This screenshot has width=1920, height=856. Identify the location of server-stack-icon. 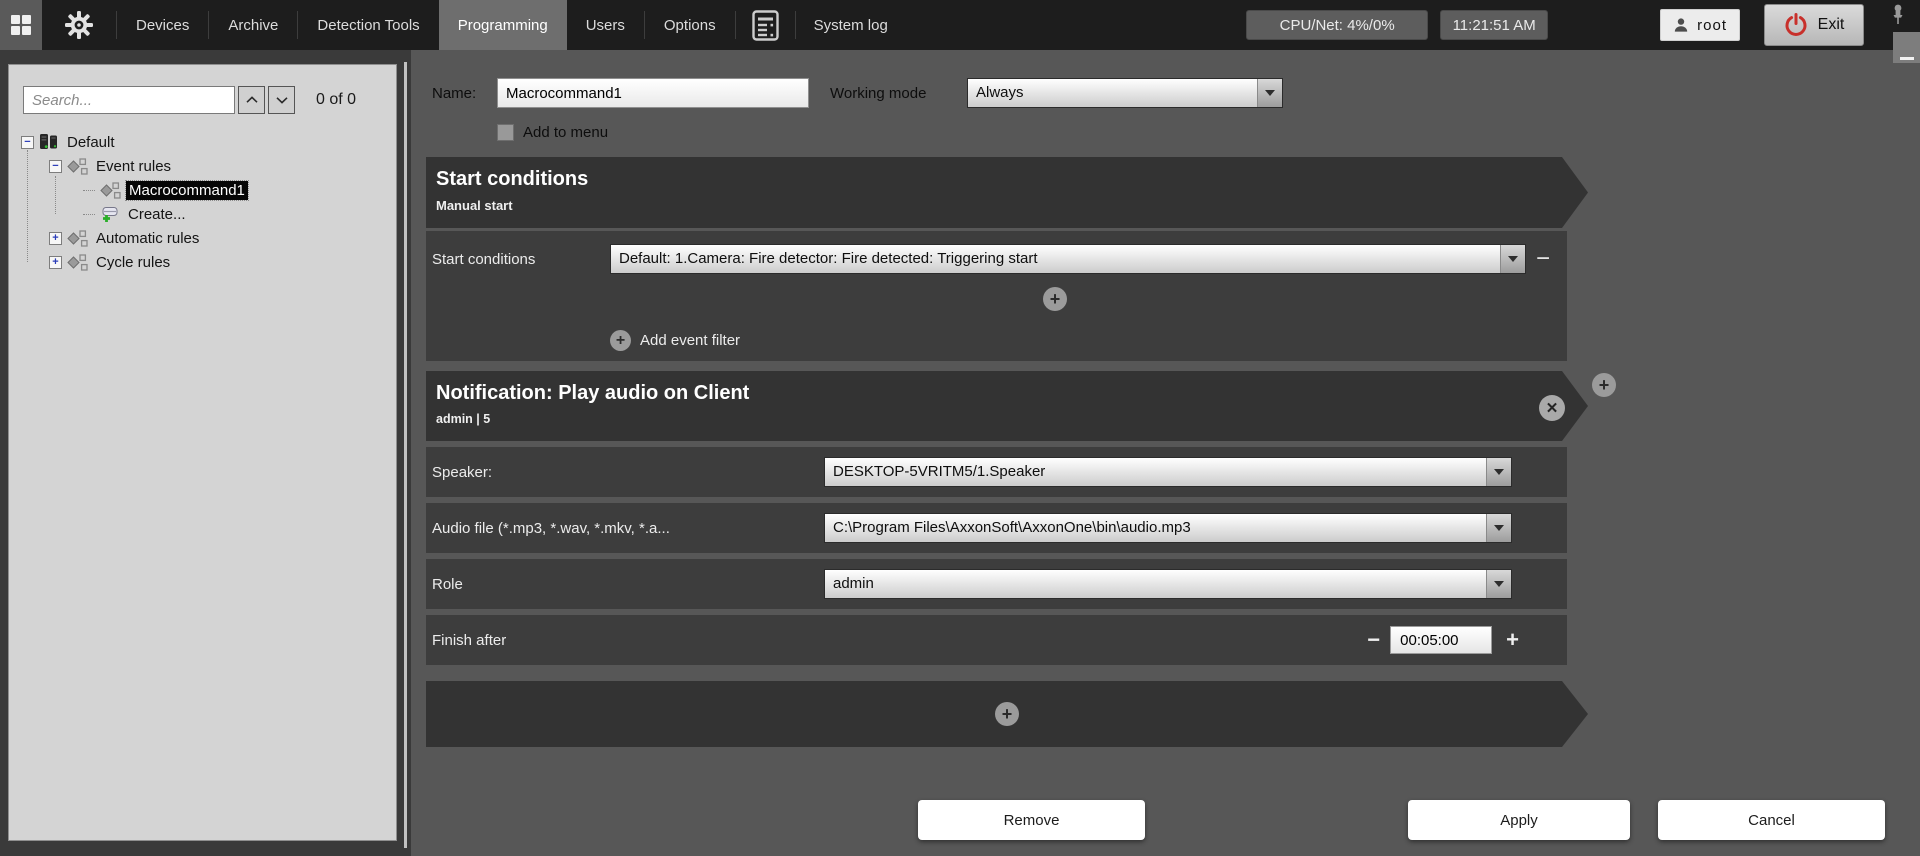
(48, 141).